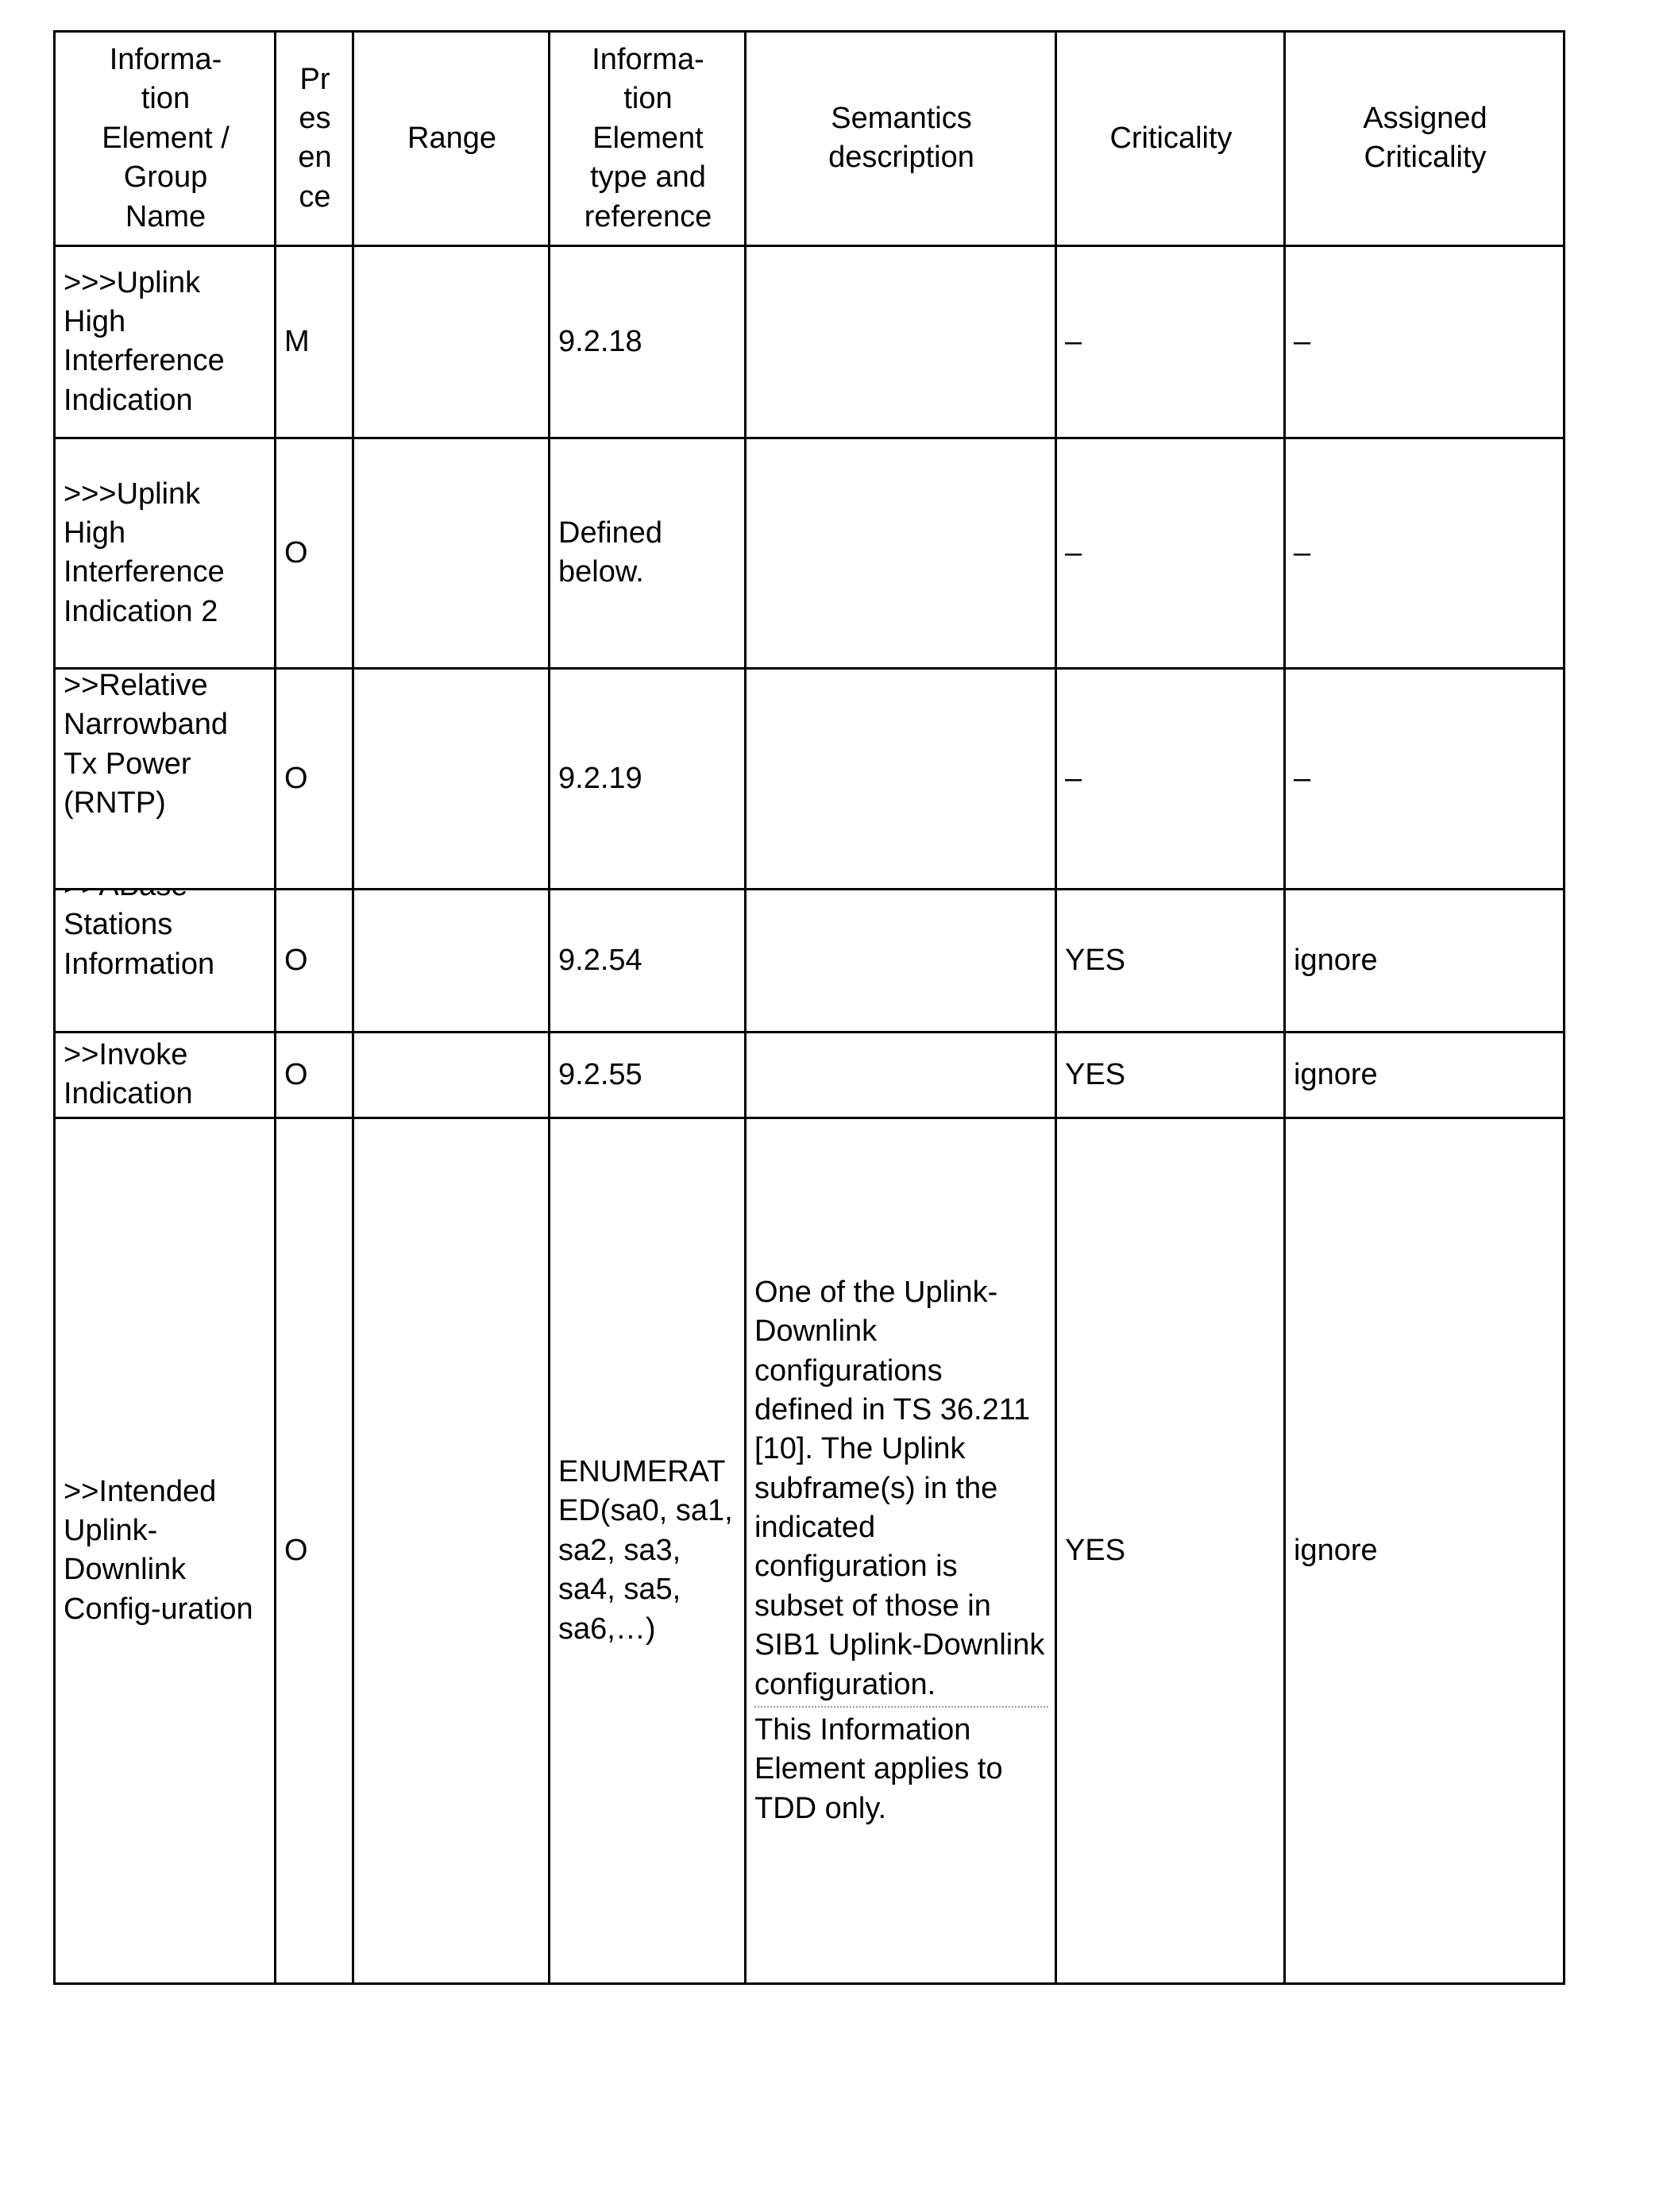 The width and height of the screenshot is (1659, 2212). I want to click on cell-ie-name: >>Invoke Indication, so click(164, 1074).